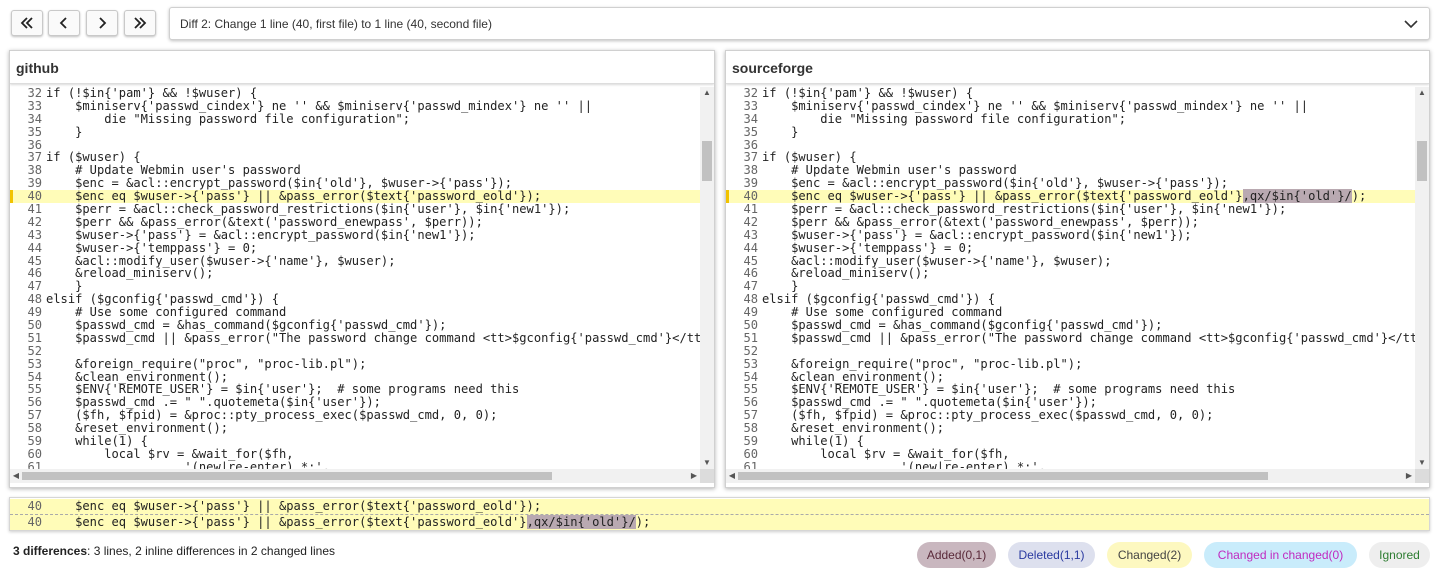 The width and height of the screenshot is (1437, 568). I want to click on previous-diff-button, so click(64, 23).